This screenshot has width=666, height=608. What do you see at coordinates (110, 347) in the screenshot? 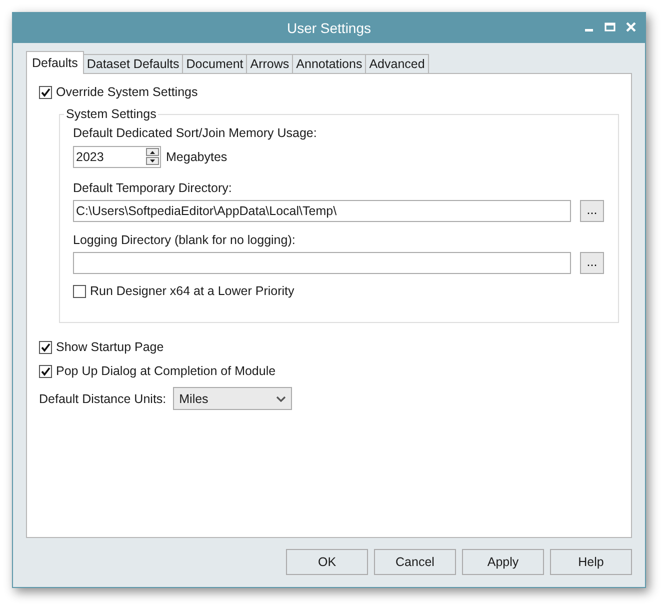
I see `checkbox-label: Show Startup Page` at bounding box center [110, 347].